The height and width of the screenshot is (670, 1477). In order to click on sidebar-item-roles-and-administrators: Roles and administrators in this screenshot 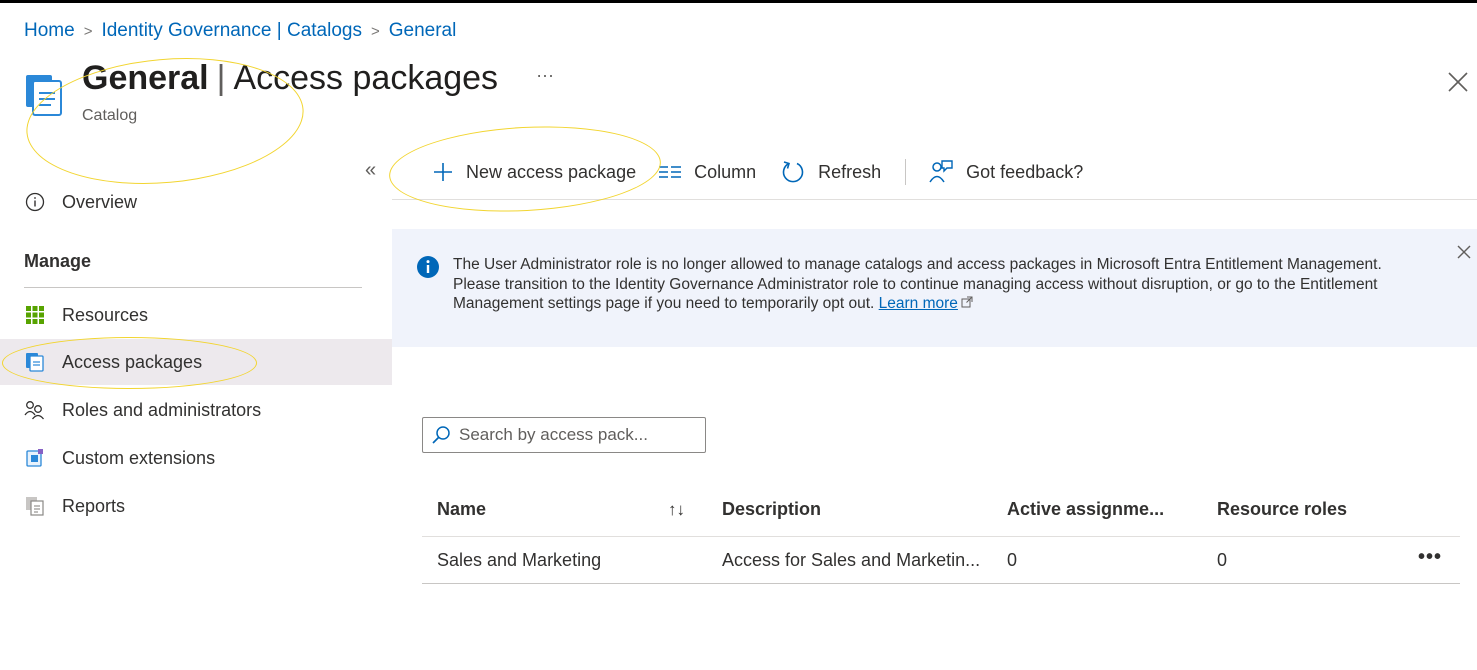, I will do `click(196, 410)`.